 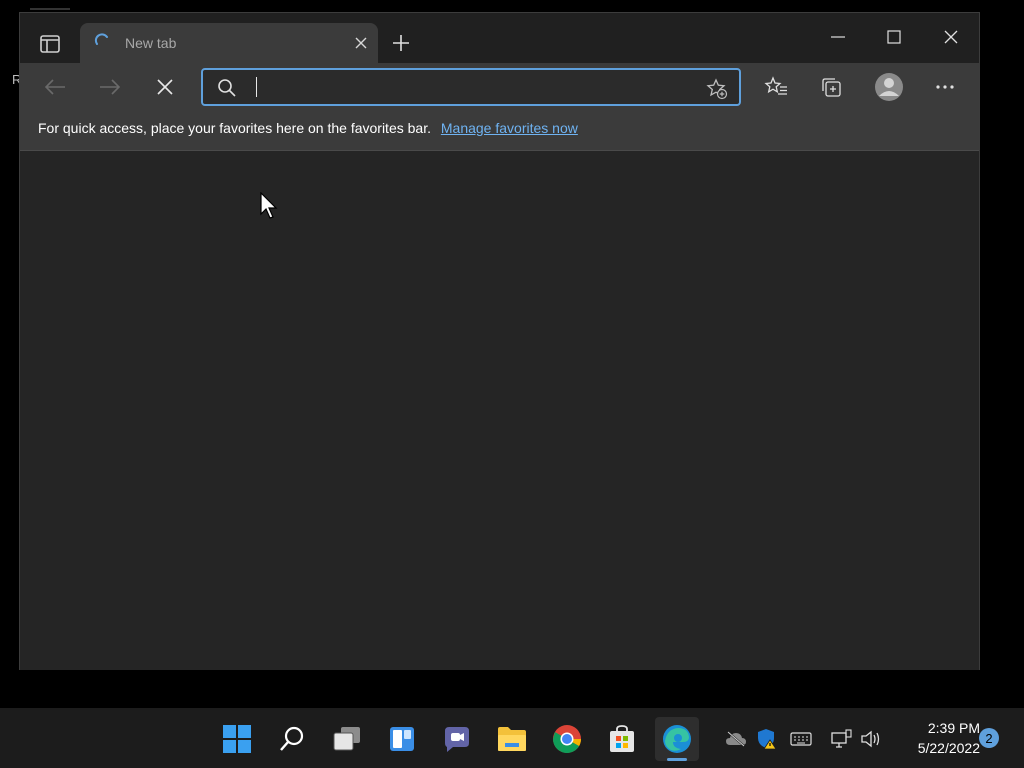 I want to click on clock-time: 2:39 PM, so click(x=953, y=728).